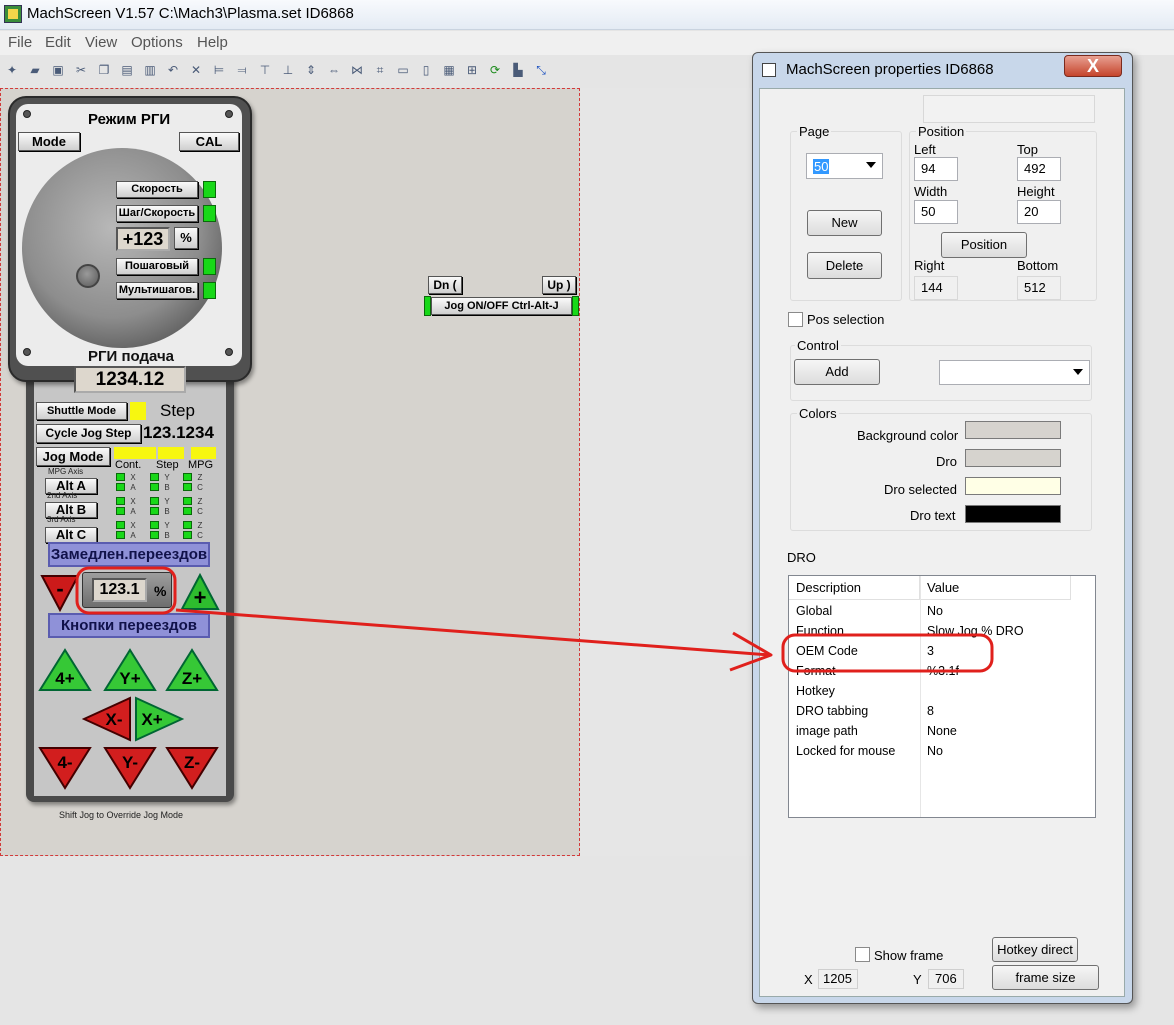 Image resolution: width=1174 pixels, height=1025 pixels. Describe the element at coordinates (265, 70) in the screenshot. I see `align-top-icon: ⊤` at that location.